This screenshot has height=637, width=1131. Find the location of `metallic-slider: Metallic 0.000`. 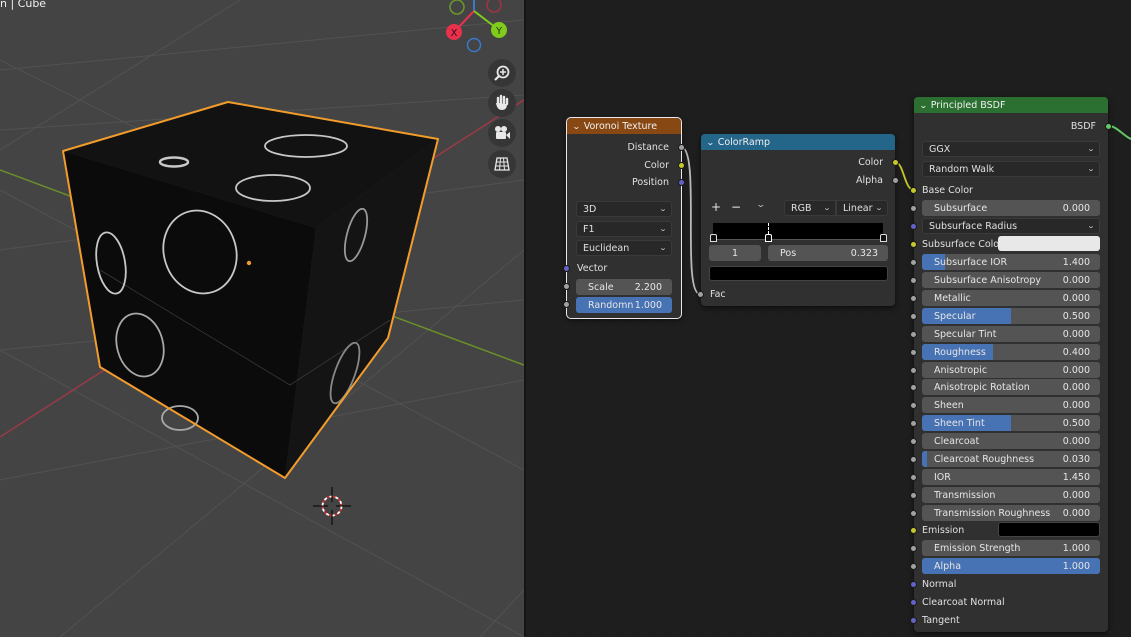

metallic-slider: Metallic 0.000 is located at coordinates (1011, 298).